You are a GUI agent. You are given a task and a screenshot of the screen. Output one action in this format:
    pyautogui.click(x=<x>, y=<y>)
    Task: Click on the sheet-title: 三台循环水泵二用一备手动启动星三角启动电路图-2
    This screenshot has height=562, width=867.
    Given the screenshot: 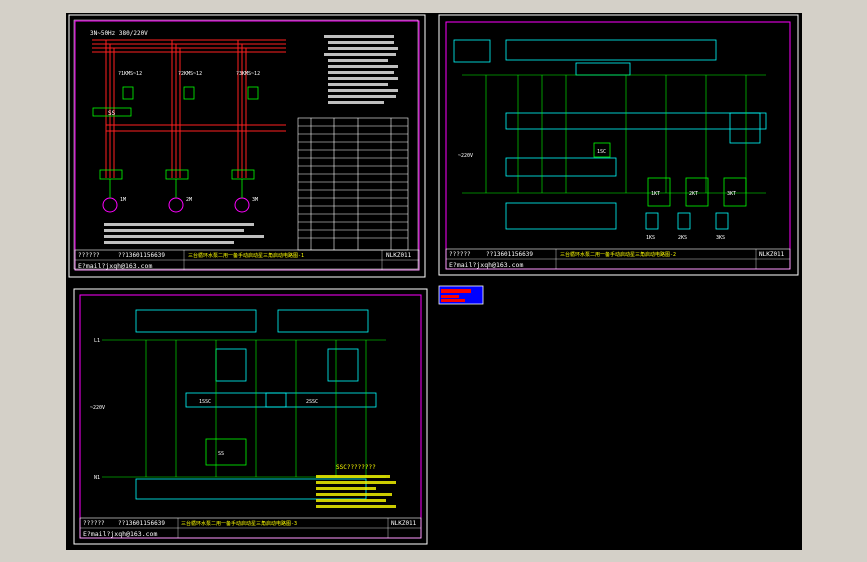 What is the action you would take?
    pyautogui.click(x=618, y=254)
    